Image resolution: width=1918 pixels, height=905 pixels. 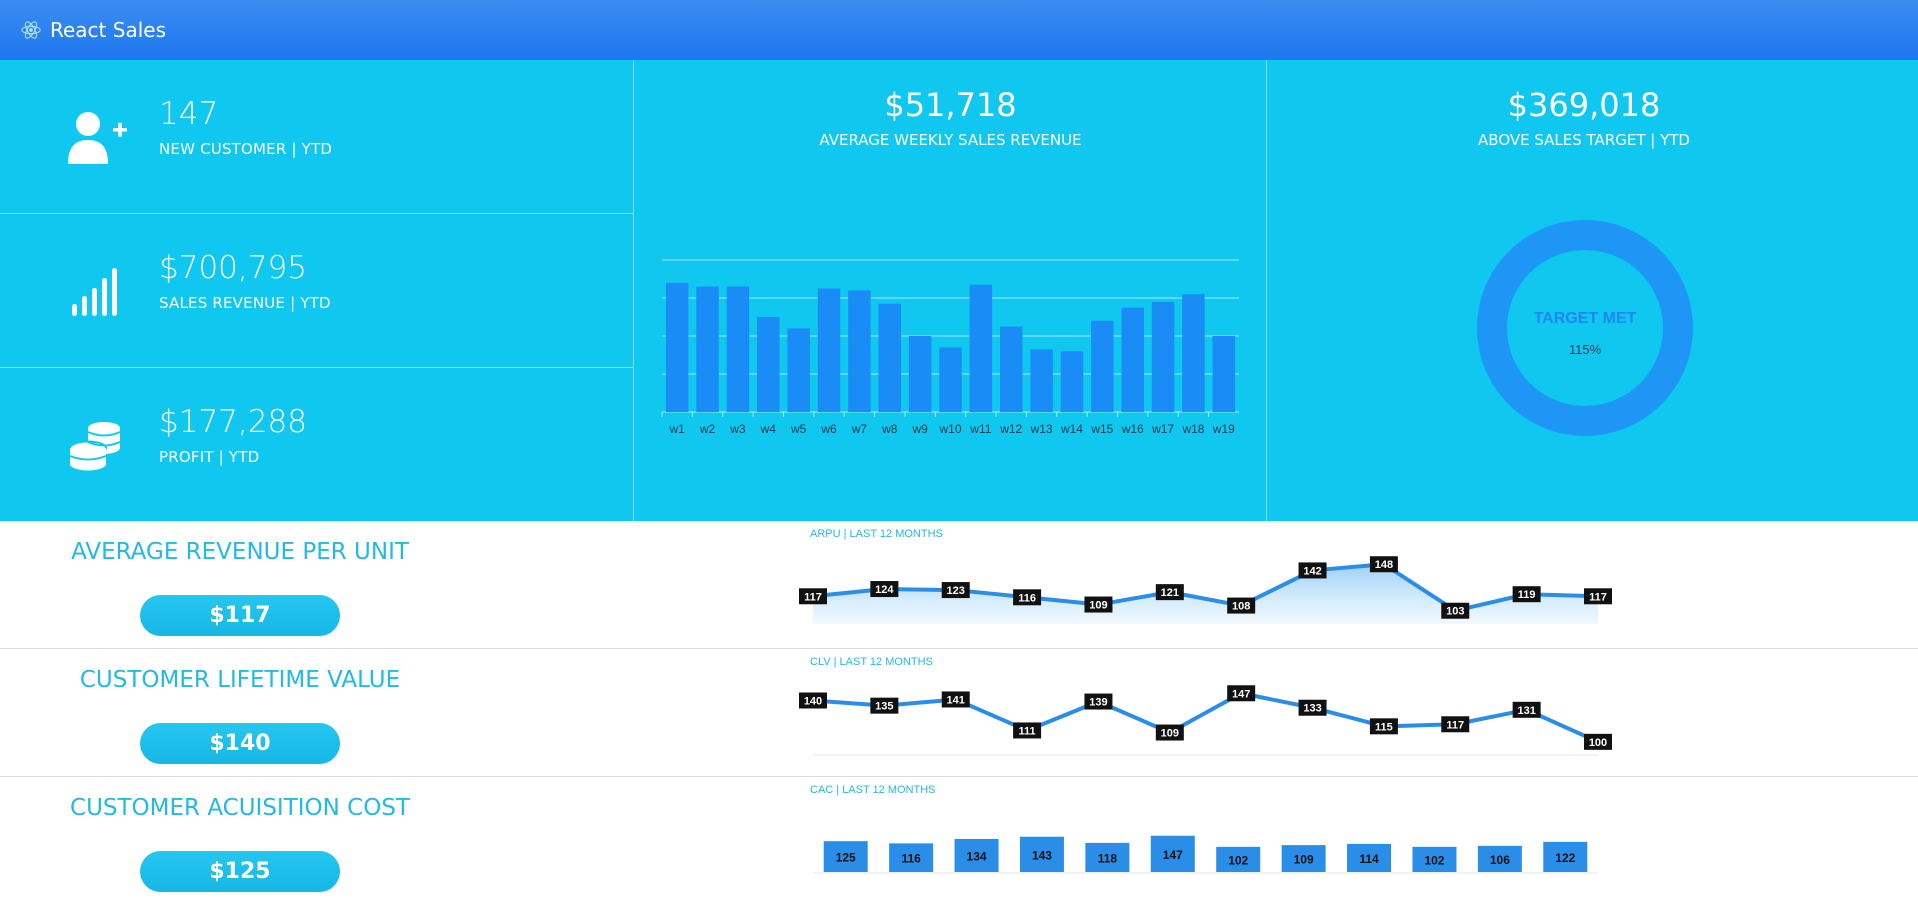 What do you see at coordinates (1585, 349) in the screenshot?
I see `donut-percent: 115%` at bounding box center [1585, 349].